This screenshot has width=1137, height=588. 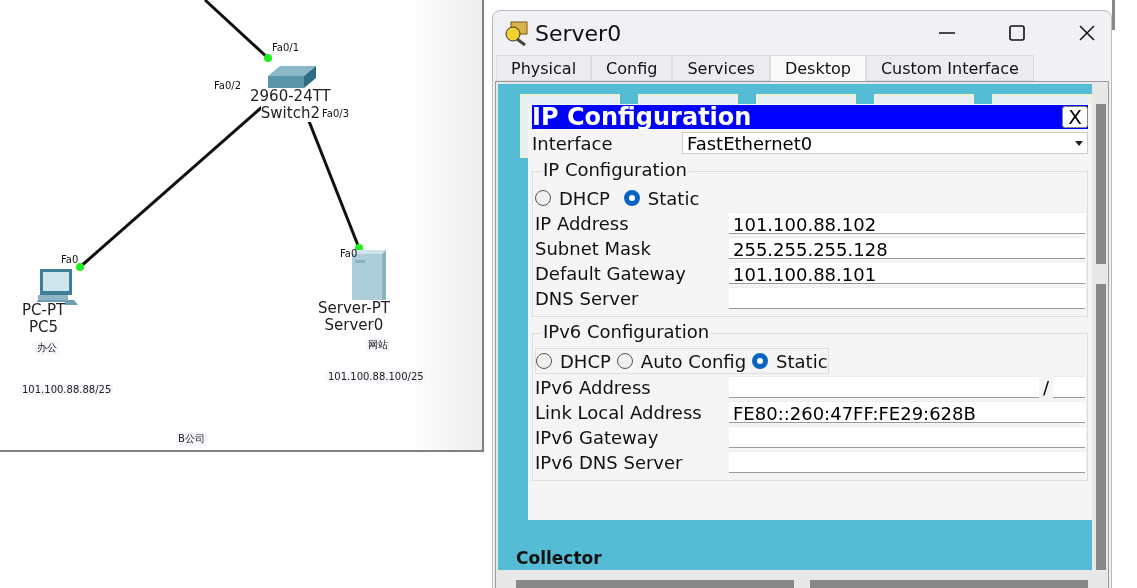 I want to click on radio-option: Auto Config, so click(x=681, y=361).